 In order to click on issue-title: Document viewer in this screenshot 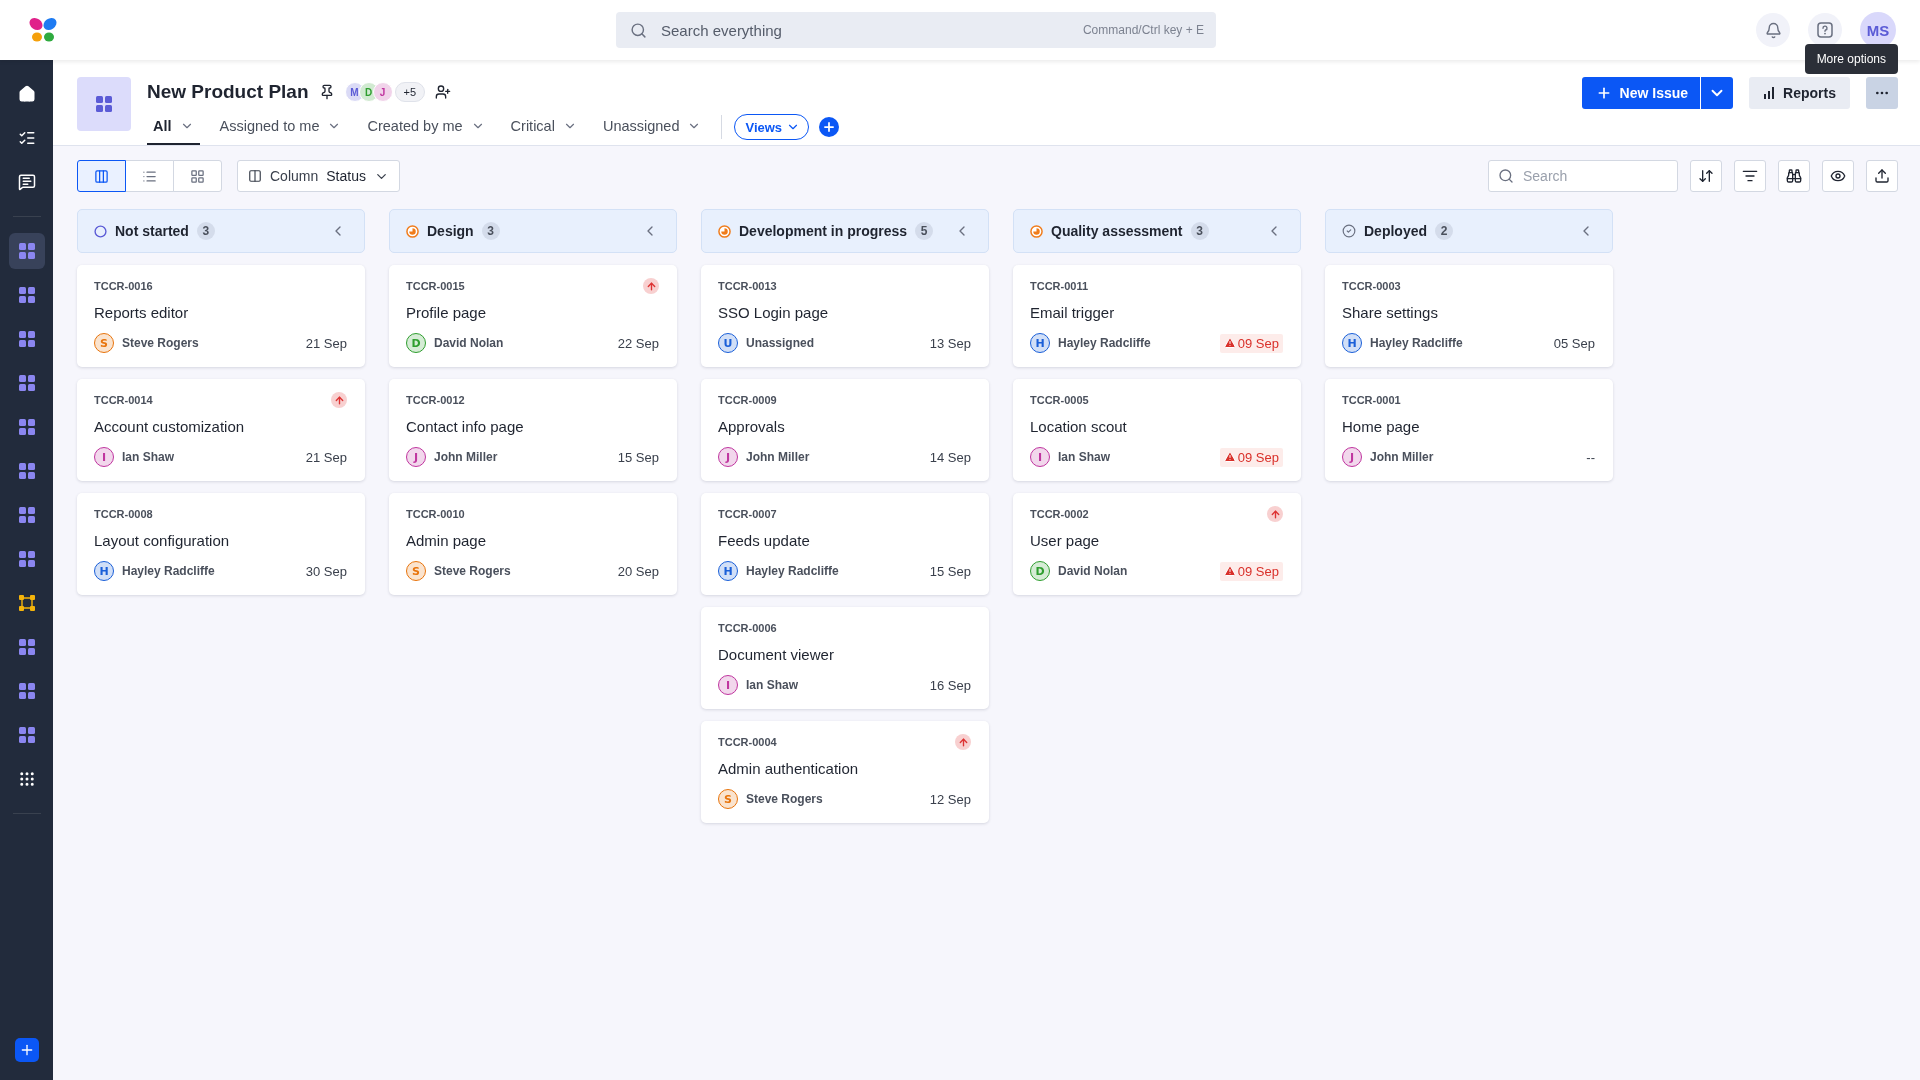, I will do `click(776, 654)`.